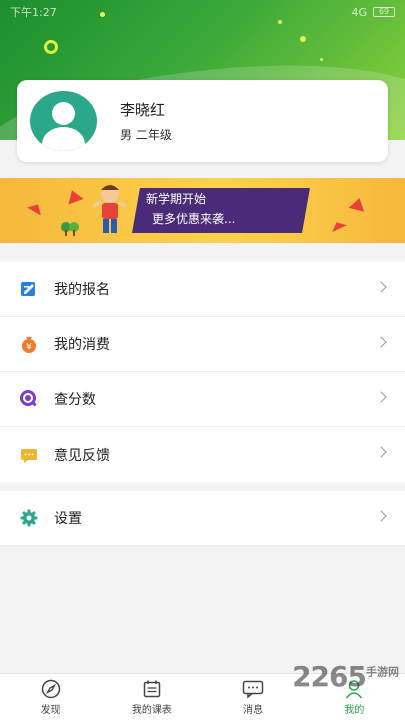  Describe the element at coordinates (33, 12) in the screenshot. I see `status-time: 下午1:27` at that location.